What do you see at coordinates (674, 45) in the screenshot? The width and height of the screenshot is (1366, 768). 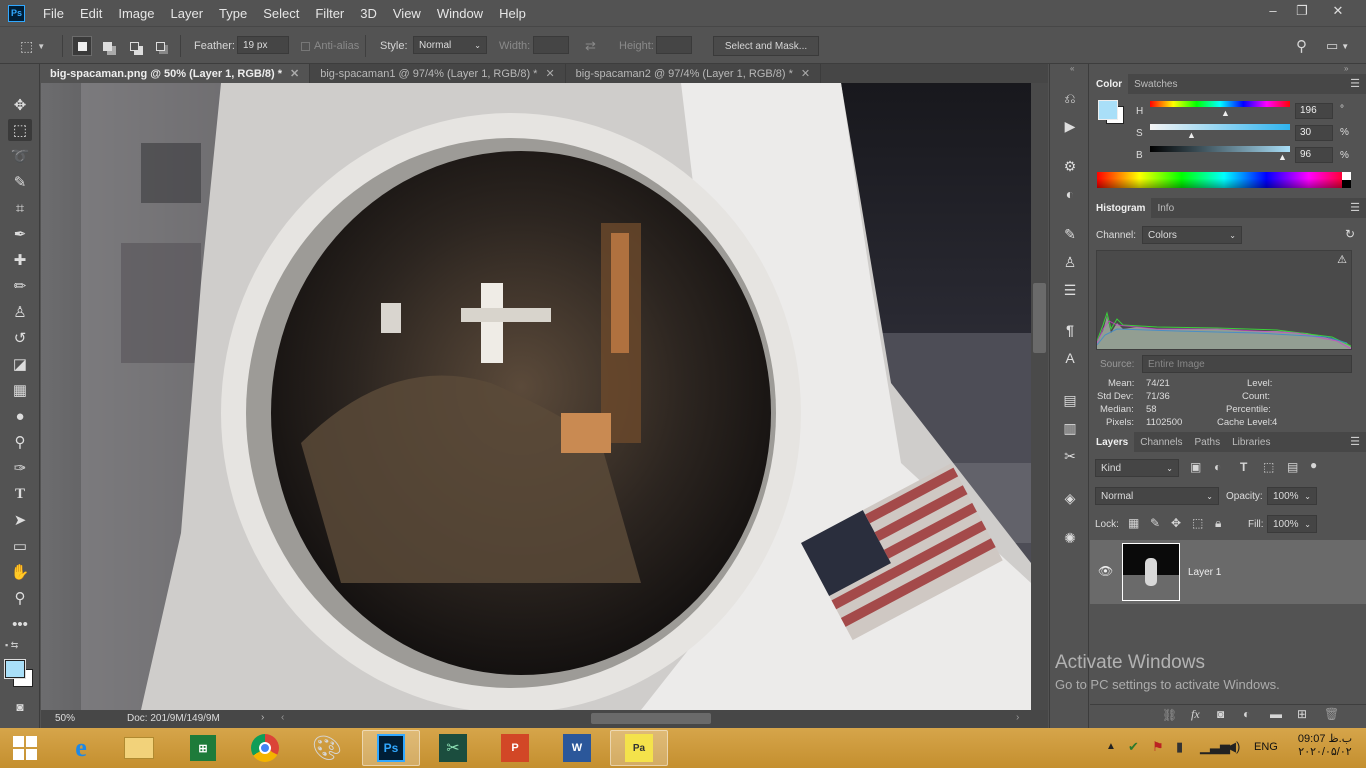 I see `height-input` at bounding box center [674, 45].